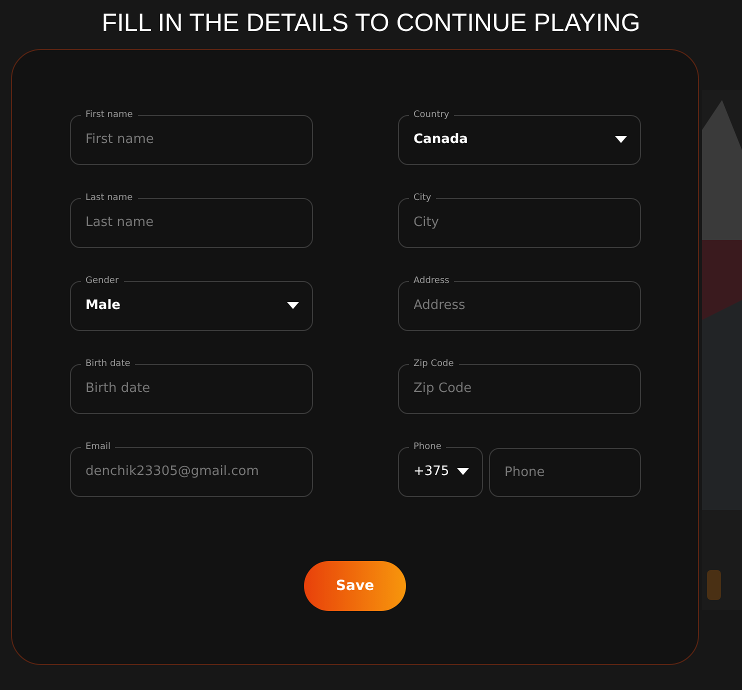  I want to click on field-label: City, so click(422, 198).